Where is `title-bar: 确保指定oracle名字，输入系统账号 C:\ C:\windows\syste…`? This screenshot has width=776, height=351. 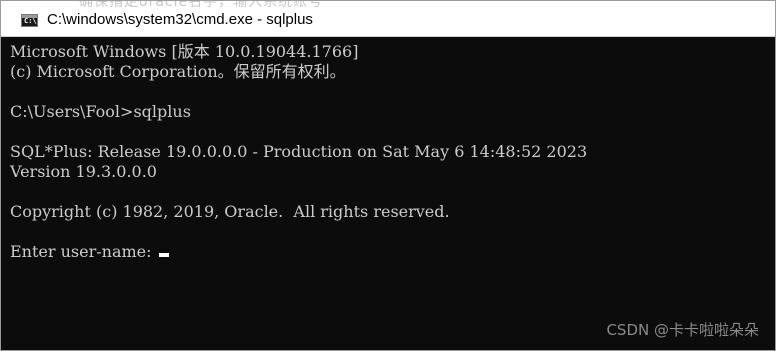
title-bar: 确保指定oracle名字，输入系统账号 C:\ C:\windows\syste… is located at coordinates (388, 19).